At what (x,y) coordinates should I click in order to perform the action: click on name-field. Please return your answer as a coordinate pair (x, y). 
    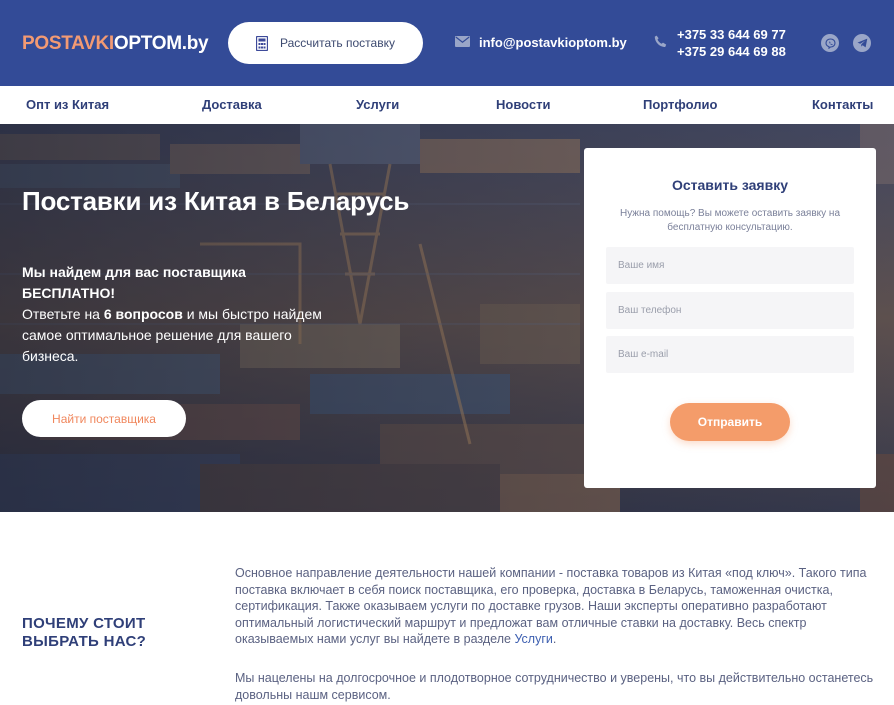
    Looking at the image, I should click on (730, 265).